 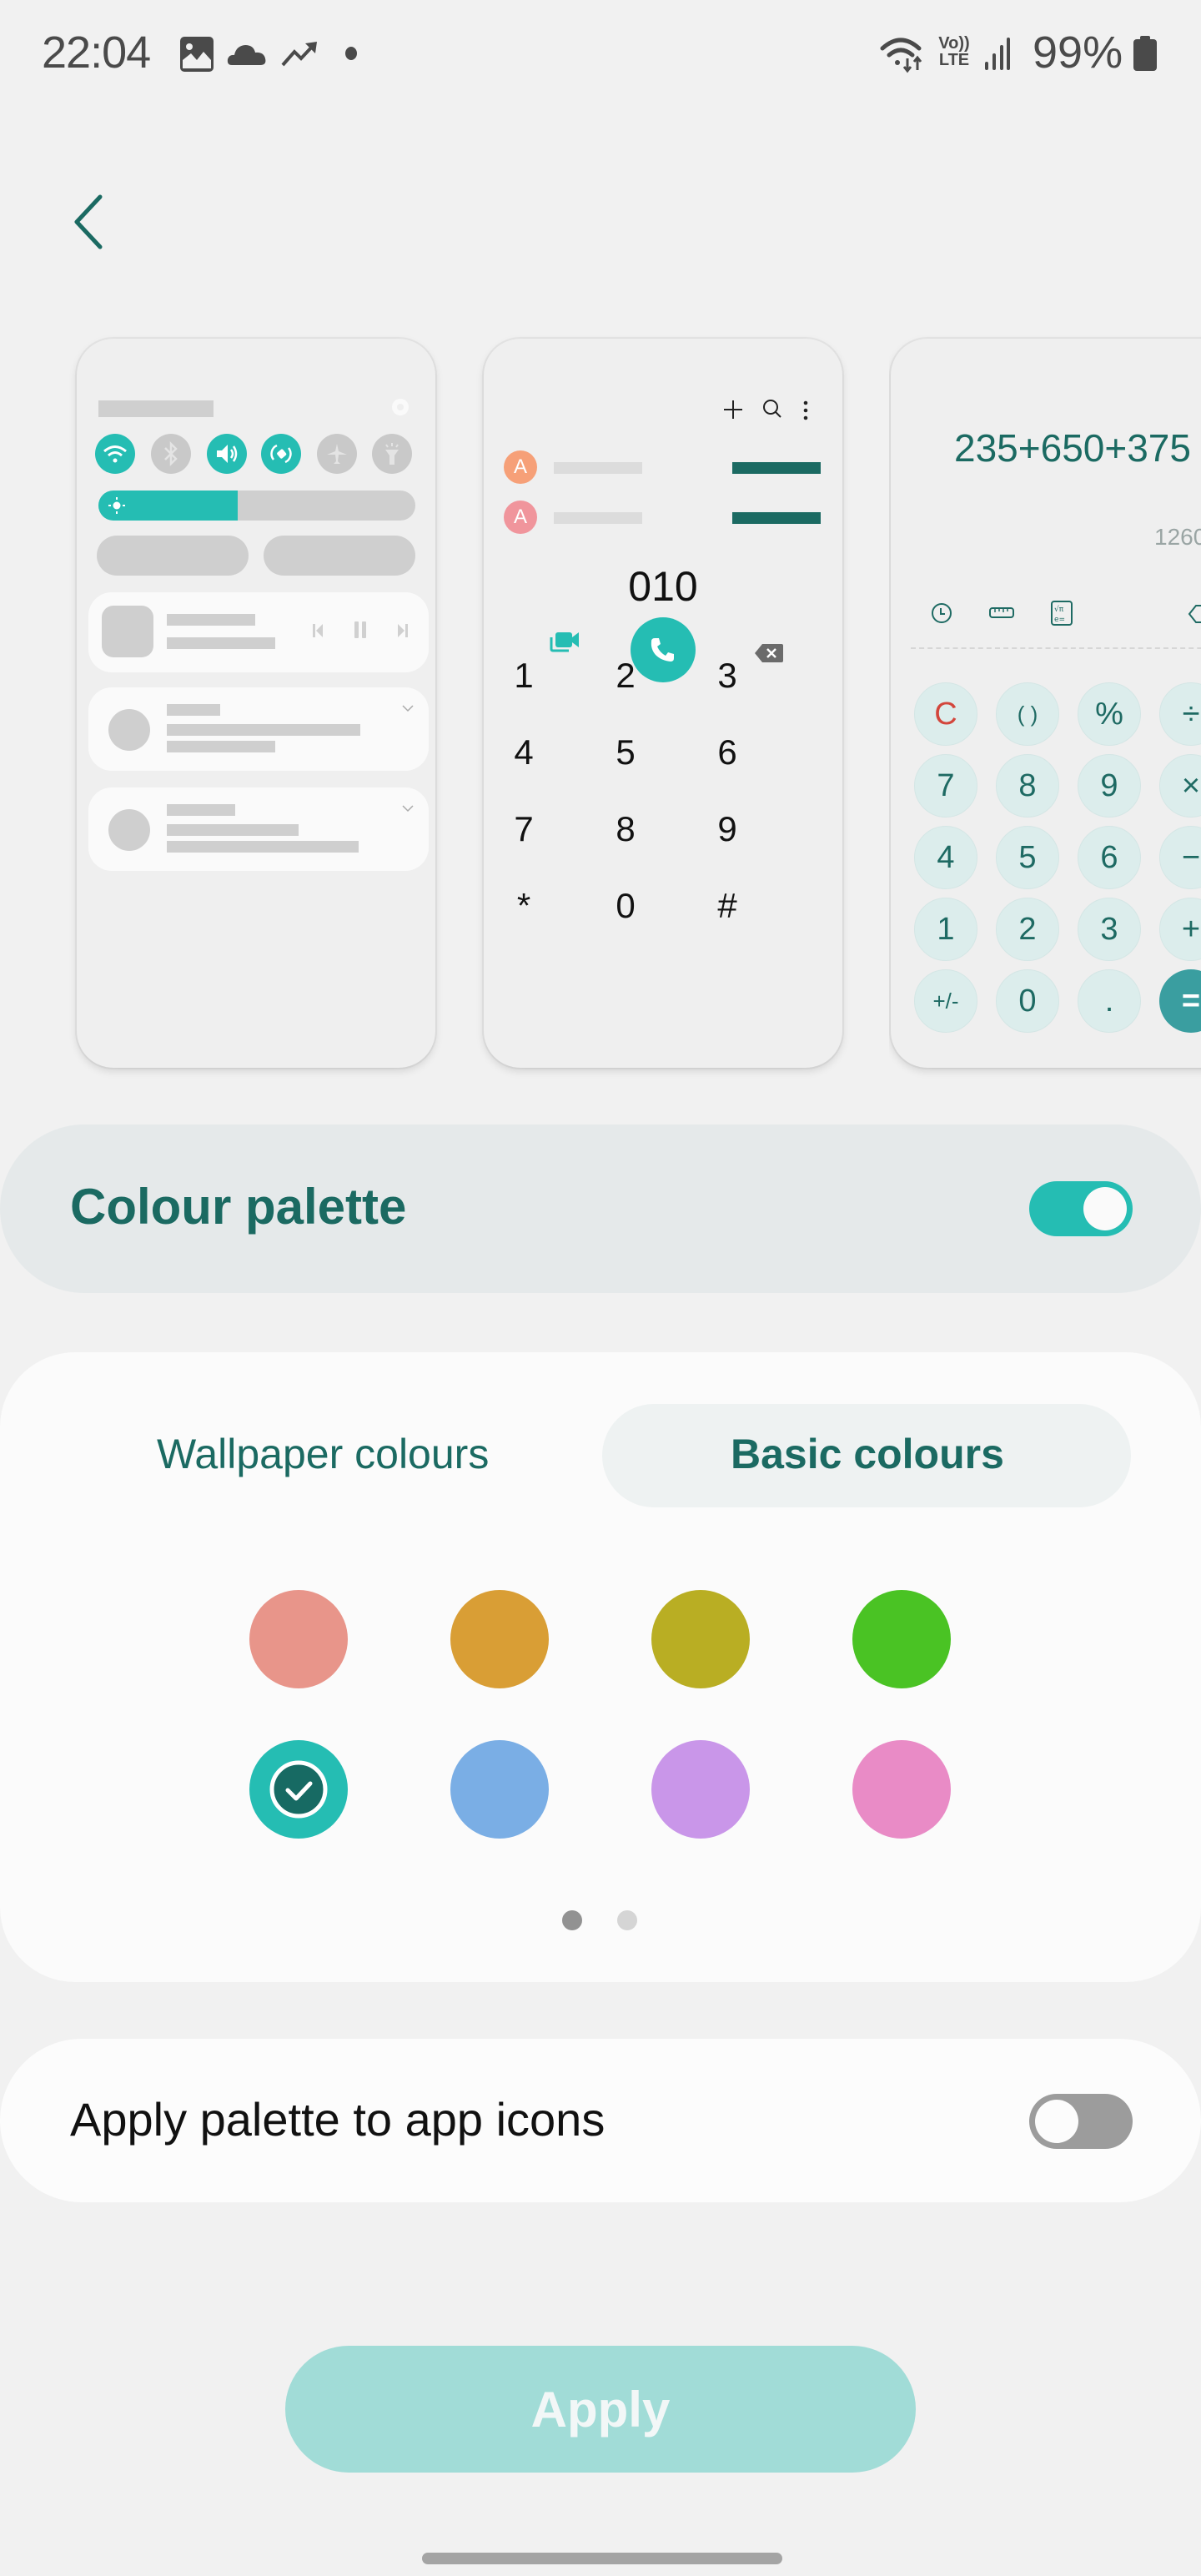 What do you see at coordinates (392, 454) in the screenshot?
I see `qs-toggle-flashlight` at bounding box center [392, 454].